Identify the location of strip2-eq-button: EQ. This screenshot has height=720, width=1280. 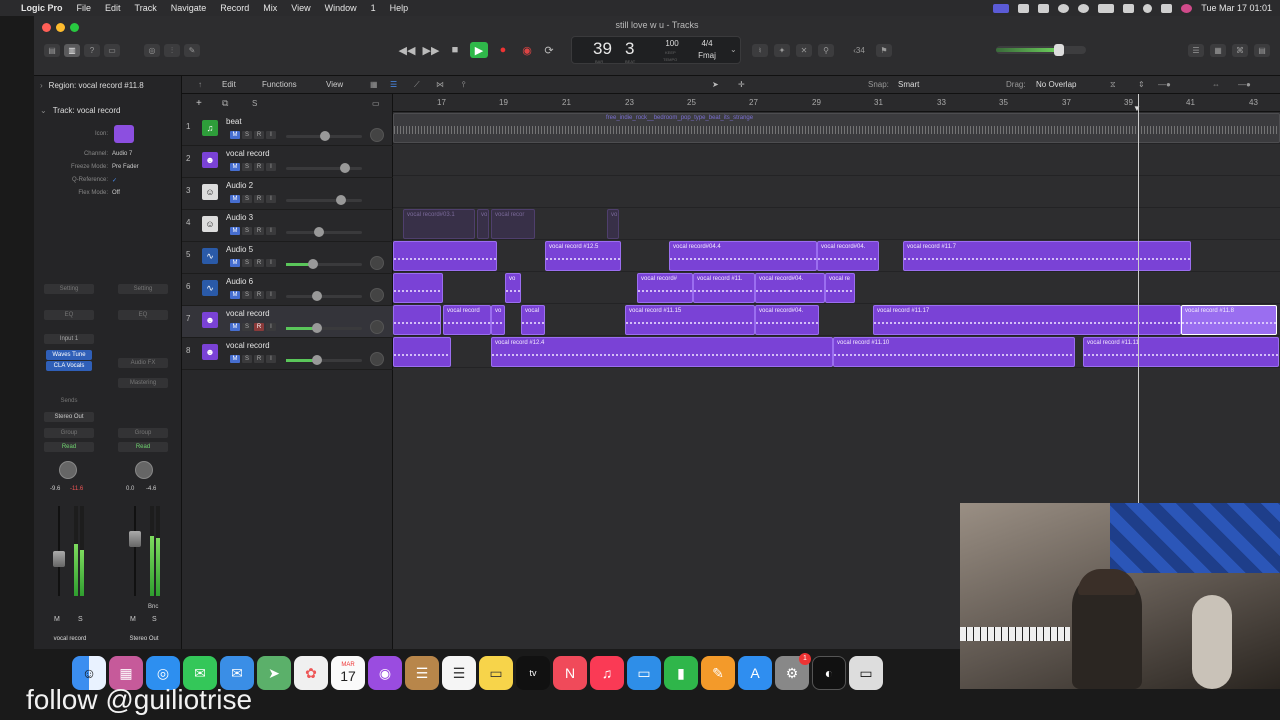
(143, 315).